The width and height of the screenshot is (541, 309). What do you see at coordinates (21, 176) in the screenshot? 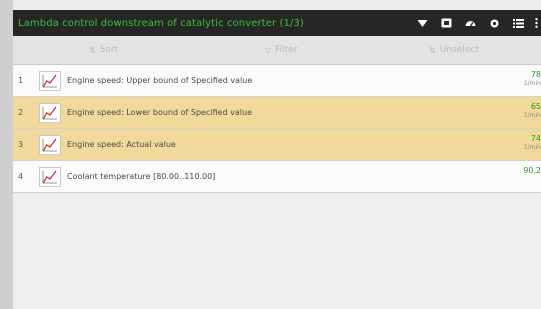
I see `row-number: 4` at bounding box center [21, 176].